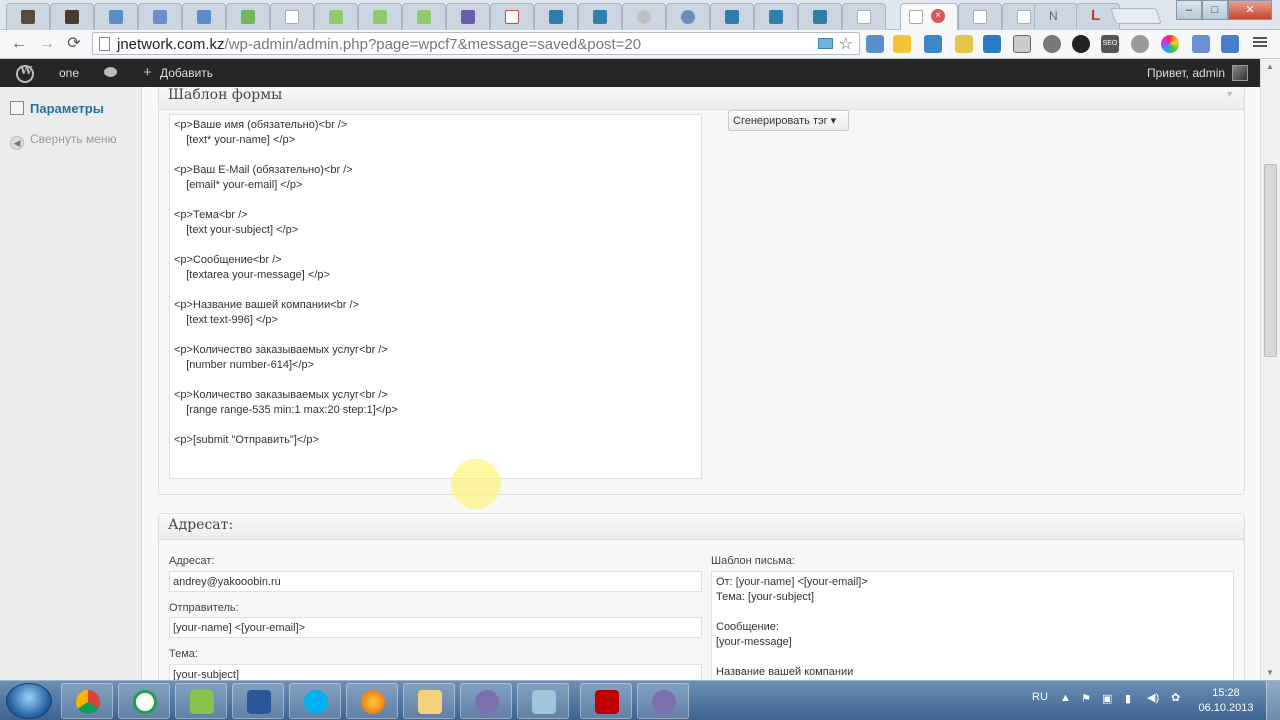  I want to click on sidebar-item-settings: Параметры, so click(57, 108).